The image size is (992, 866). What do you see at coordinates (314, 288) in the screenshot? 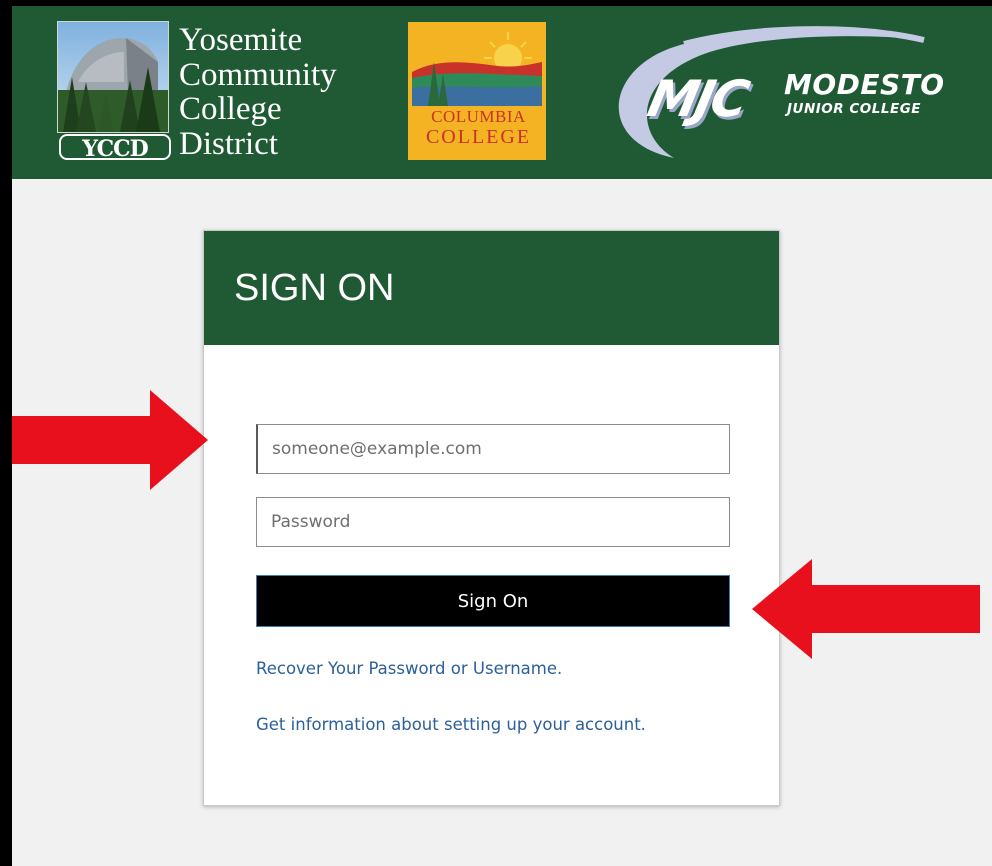
I see `sign-on-title: SIGN ON` at bounding box center [314, 288].